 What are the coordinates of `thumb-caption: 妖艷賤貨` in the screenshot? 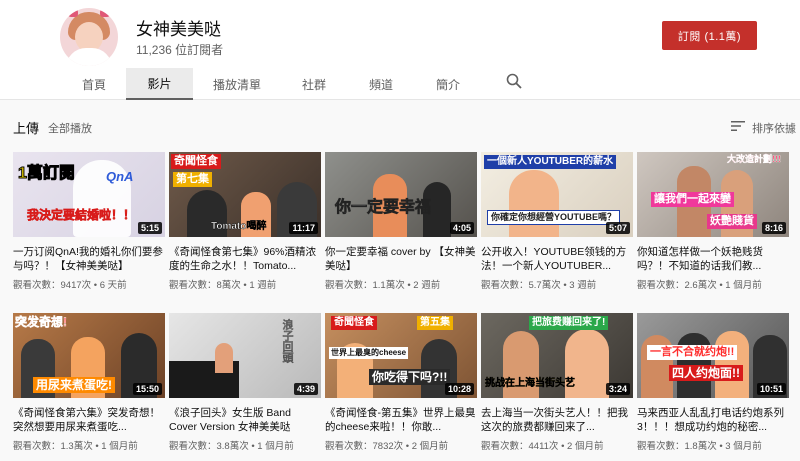 It's located at (732, 221).